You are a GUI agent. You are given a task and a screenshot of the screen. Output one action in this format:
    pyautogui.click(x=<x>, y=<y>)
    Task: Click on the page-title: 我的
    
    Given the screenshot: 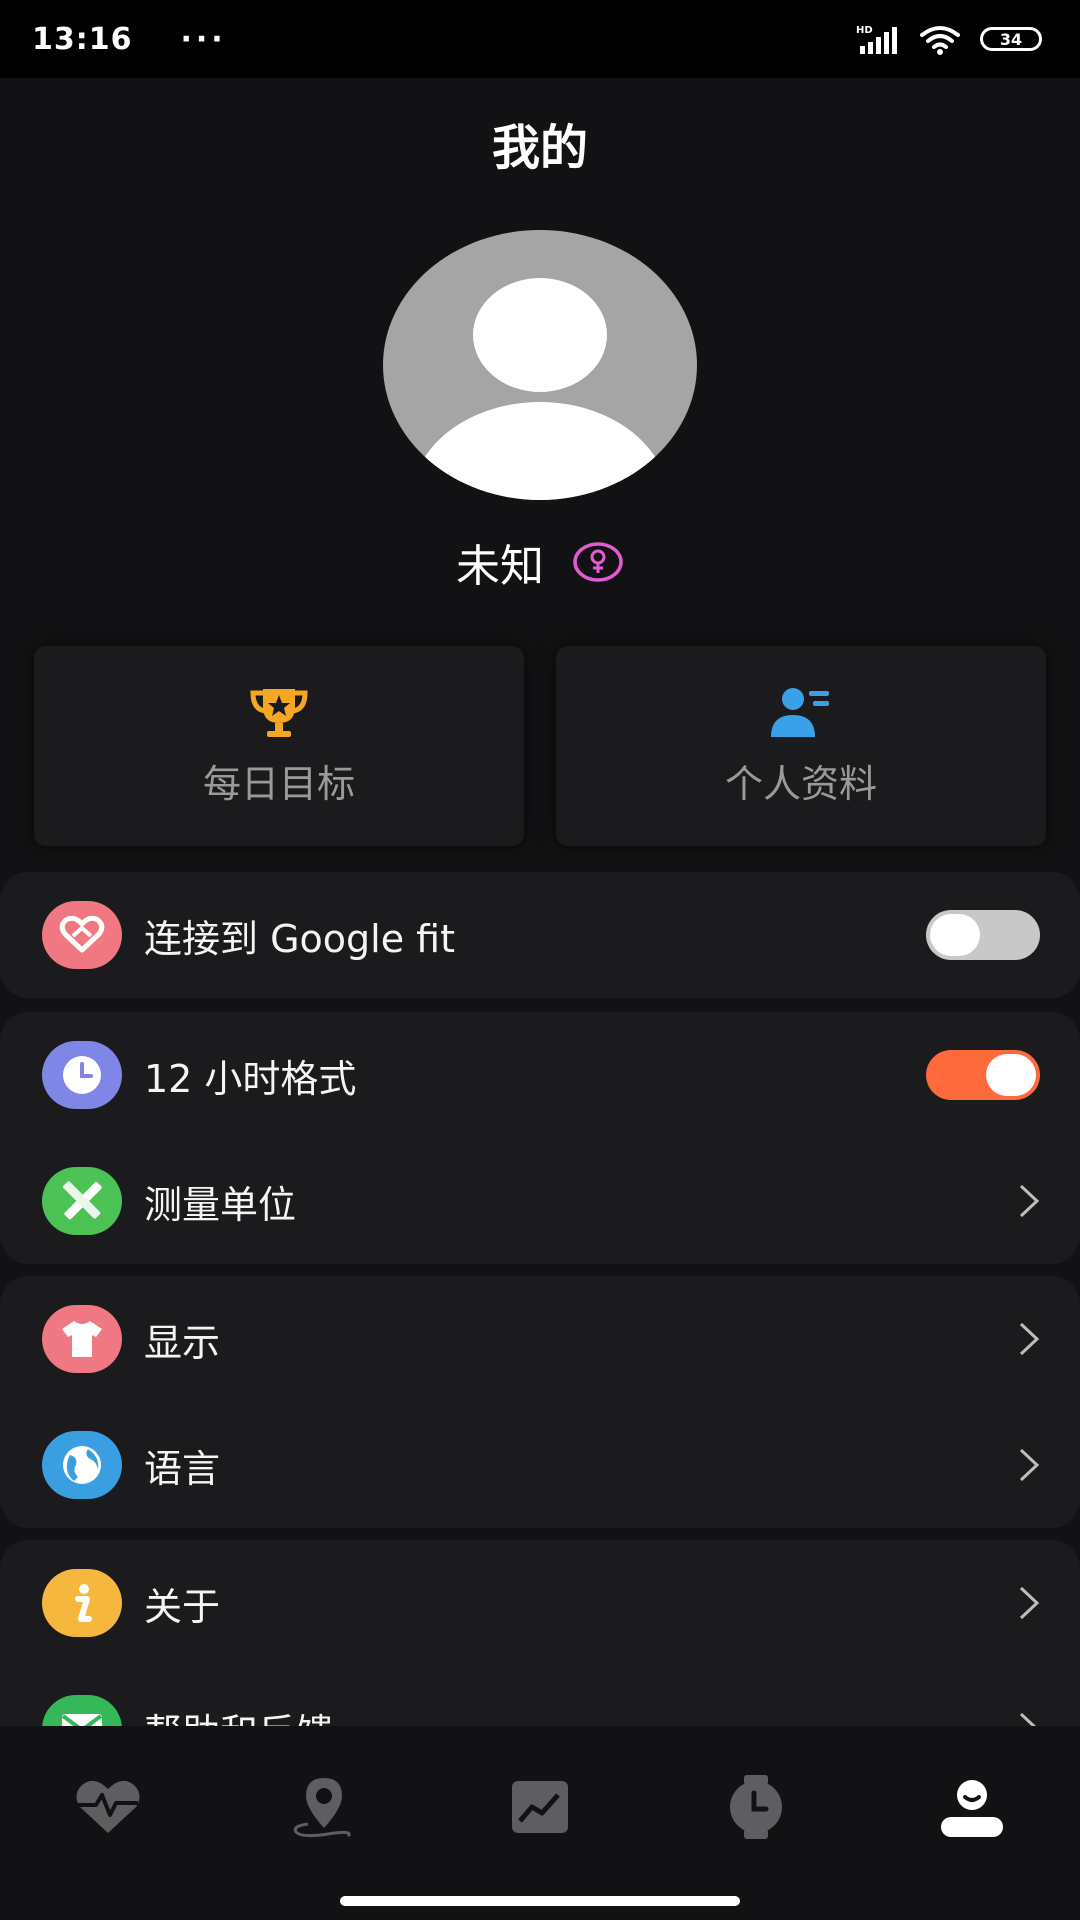 What is the action you would take?
    pyautogui.click(x=539, y=148)
    